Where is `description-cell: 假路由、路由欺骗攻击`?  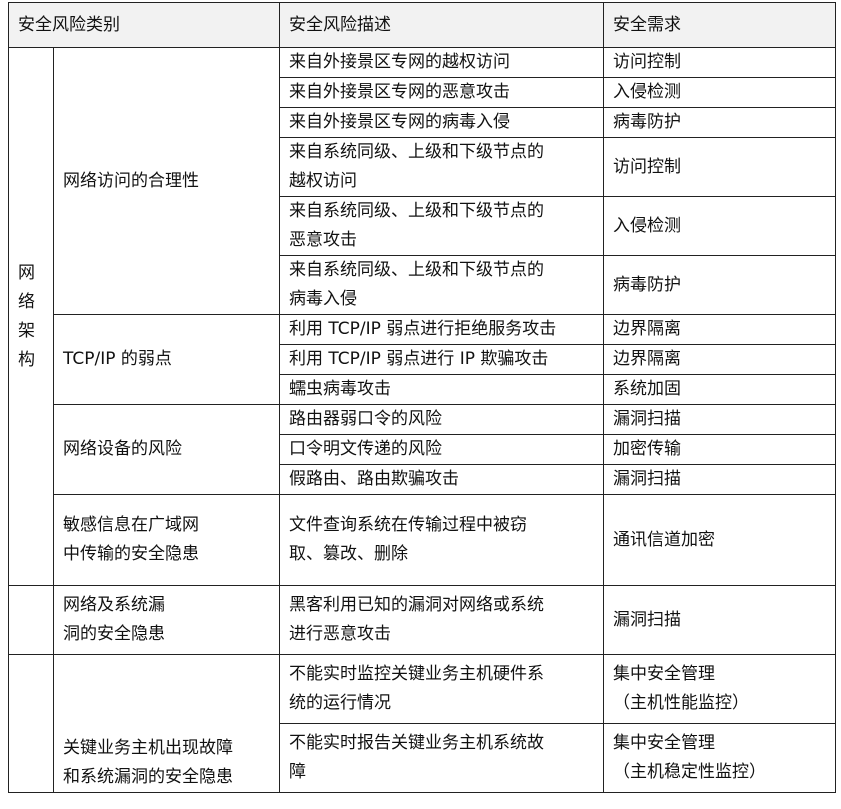 description-cell: 假路由、路由欺骗攻击 is located at coordinates (441, 479).